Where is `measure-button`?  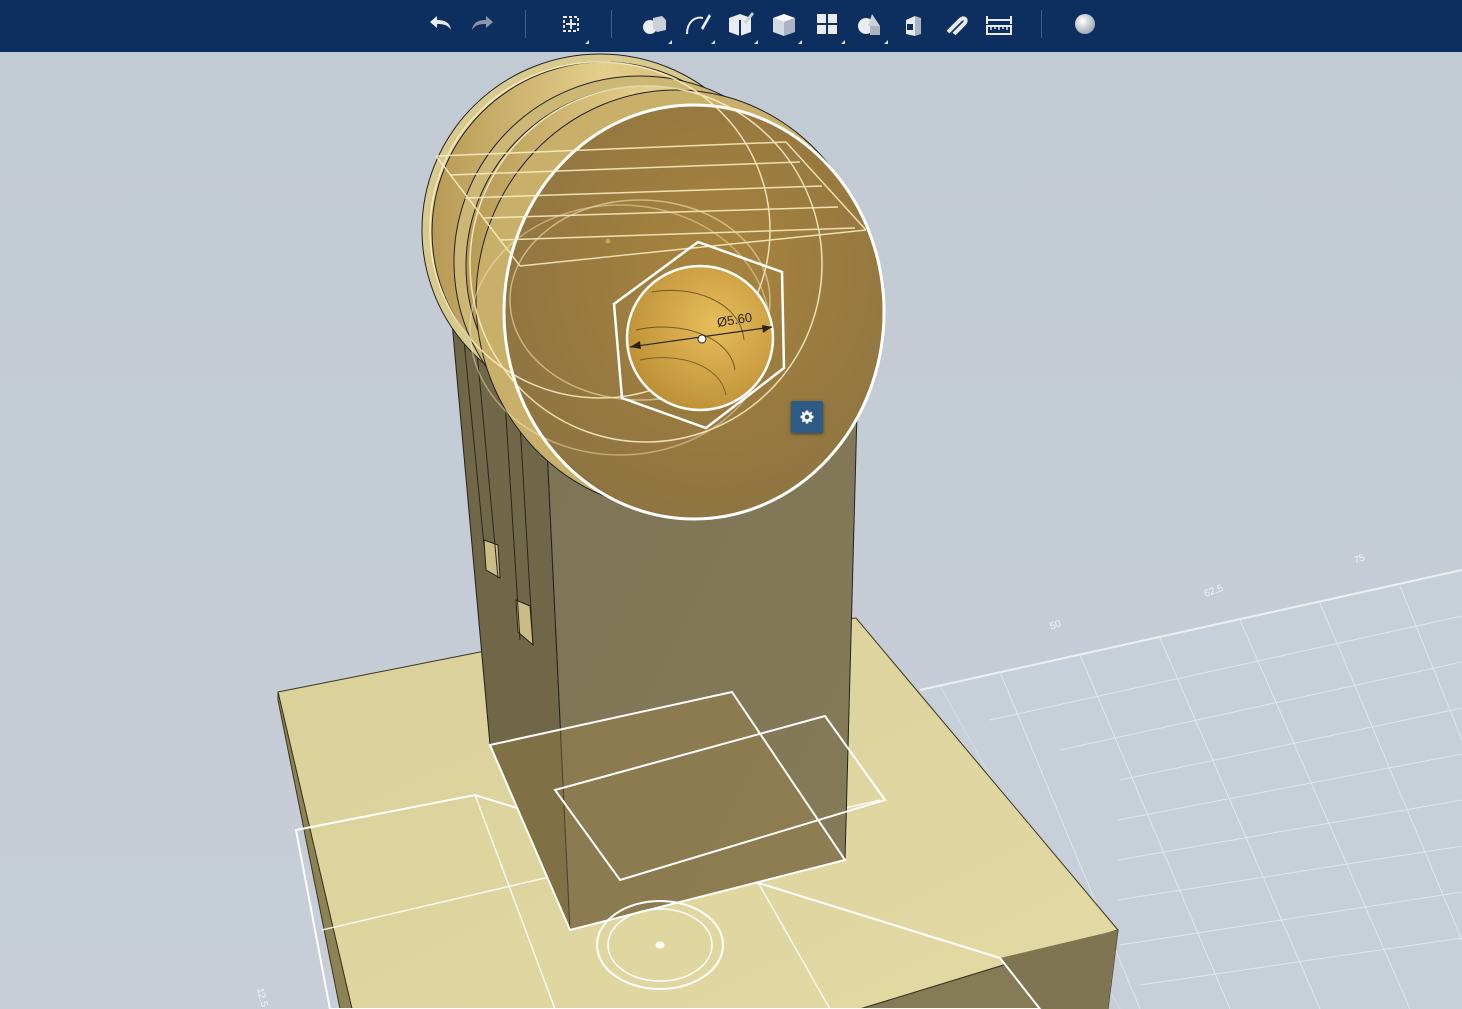
measure-button is located at coordinates (999, 24).